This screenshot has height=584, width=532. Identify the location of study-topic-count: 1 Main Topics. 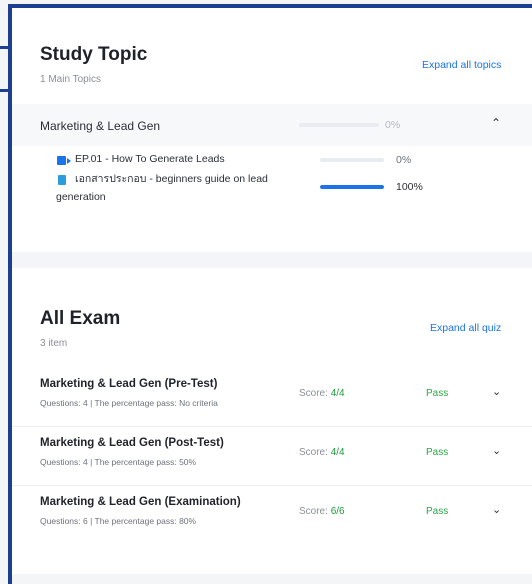
(70, 79).